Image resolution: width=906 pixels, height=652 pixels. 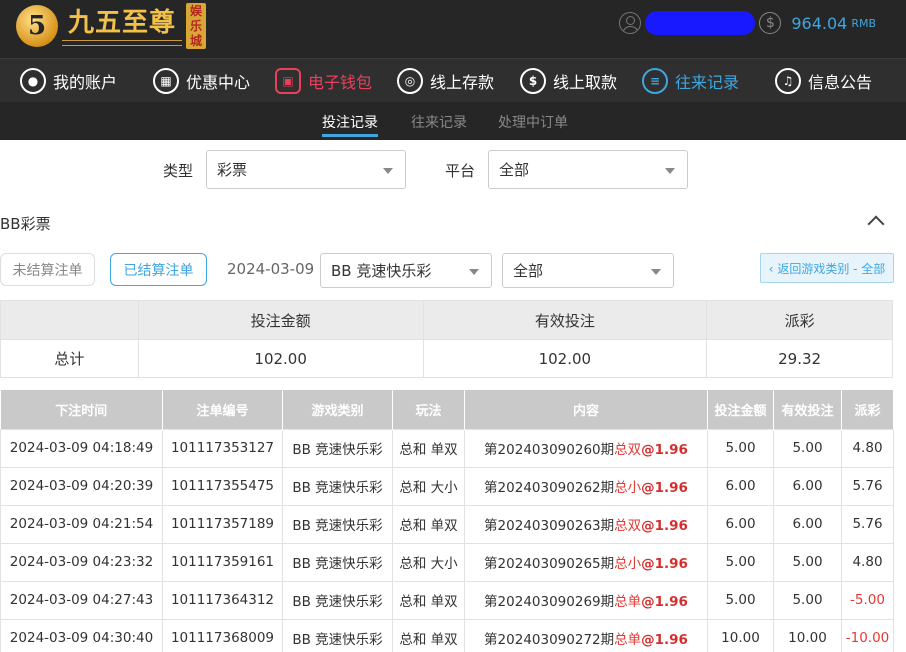 What do you see at coordinates (350, 122) in the screenshot?
I see `tab-bet-records: 投注记录` at bounding box center [350, 122].